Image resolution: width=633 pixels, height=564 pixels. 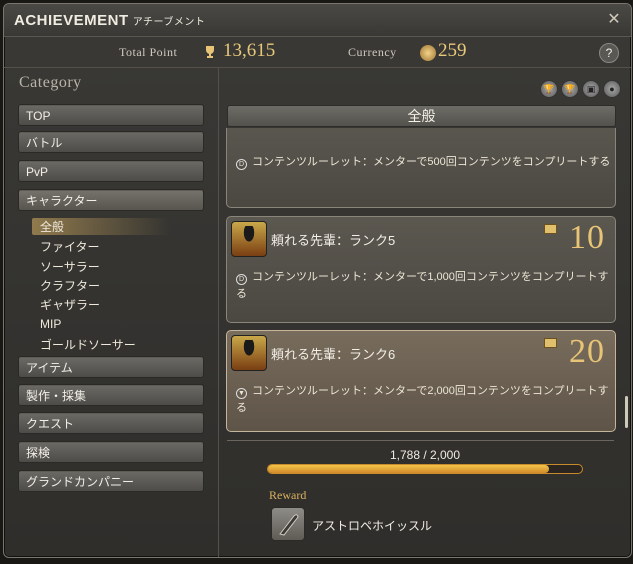 I want to click on achievement-points: 10, so click(x=587, y=237).